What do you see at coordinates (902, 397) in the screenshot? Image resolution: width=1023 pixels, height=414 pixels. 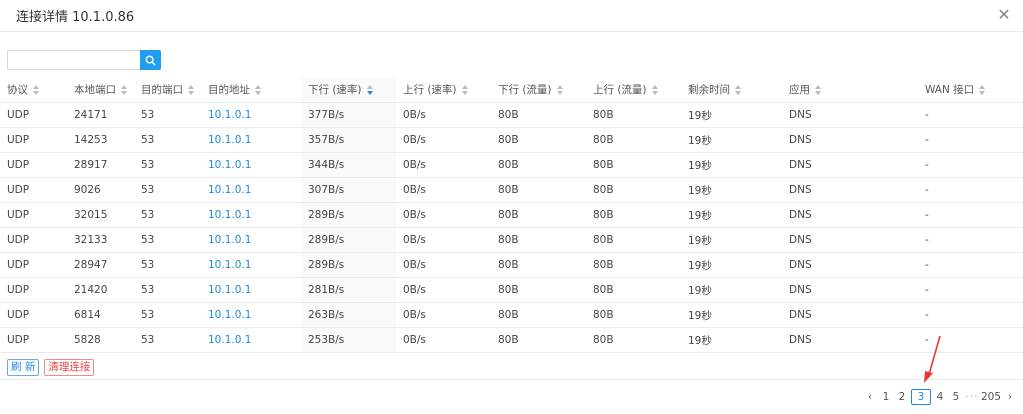 I see `page-2: 2` at bounding box center [902, 397].